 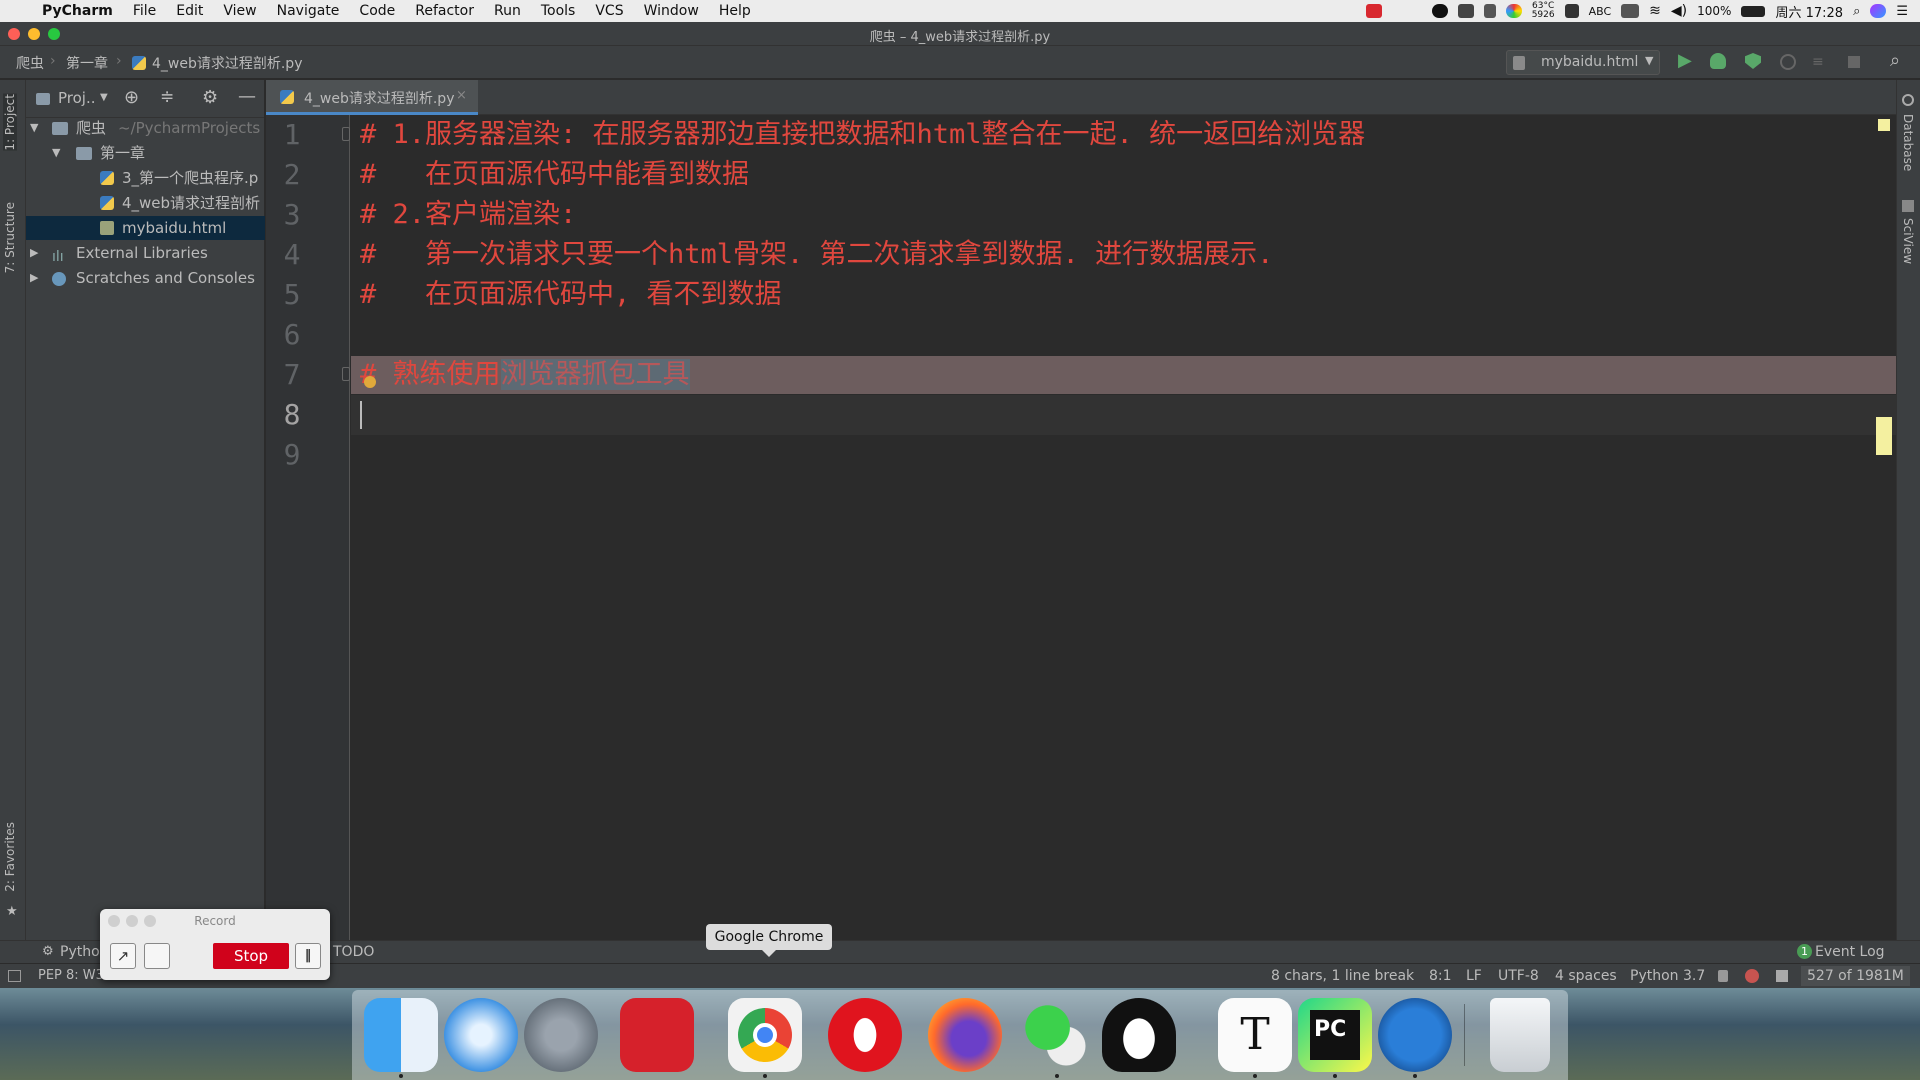 What do you see at coordinates (145, 253) in the screenshot?
I see `tree-item-external-libraries: ▶ ılı External Libraries` at bounding box center [145, 253].